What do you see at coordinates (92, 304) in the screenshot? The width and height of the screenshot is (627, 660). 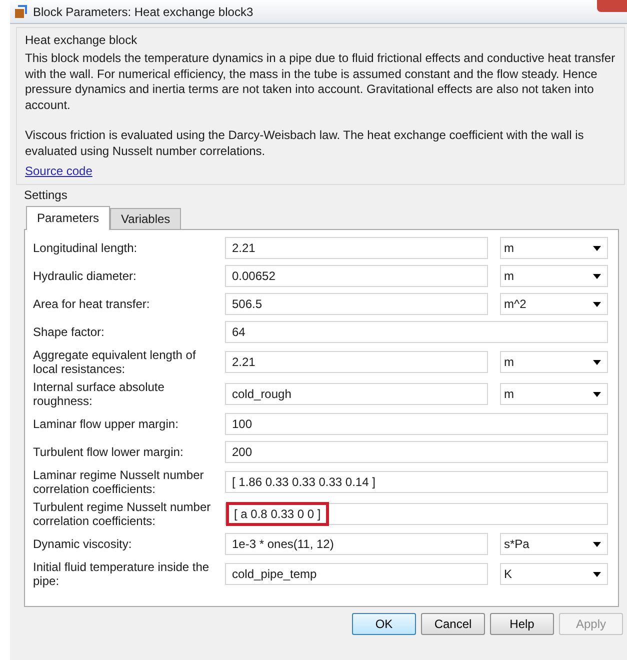 I see `parameter-label: Area for heat transfer:` at bounding box center [92, 304].